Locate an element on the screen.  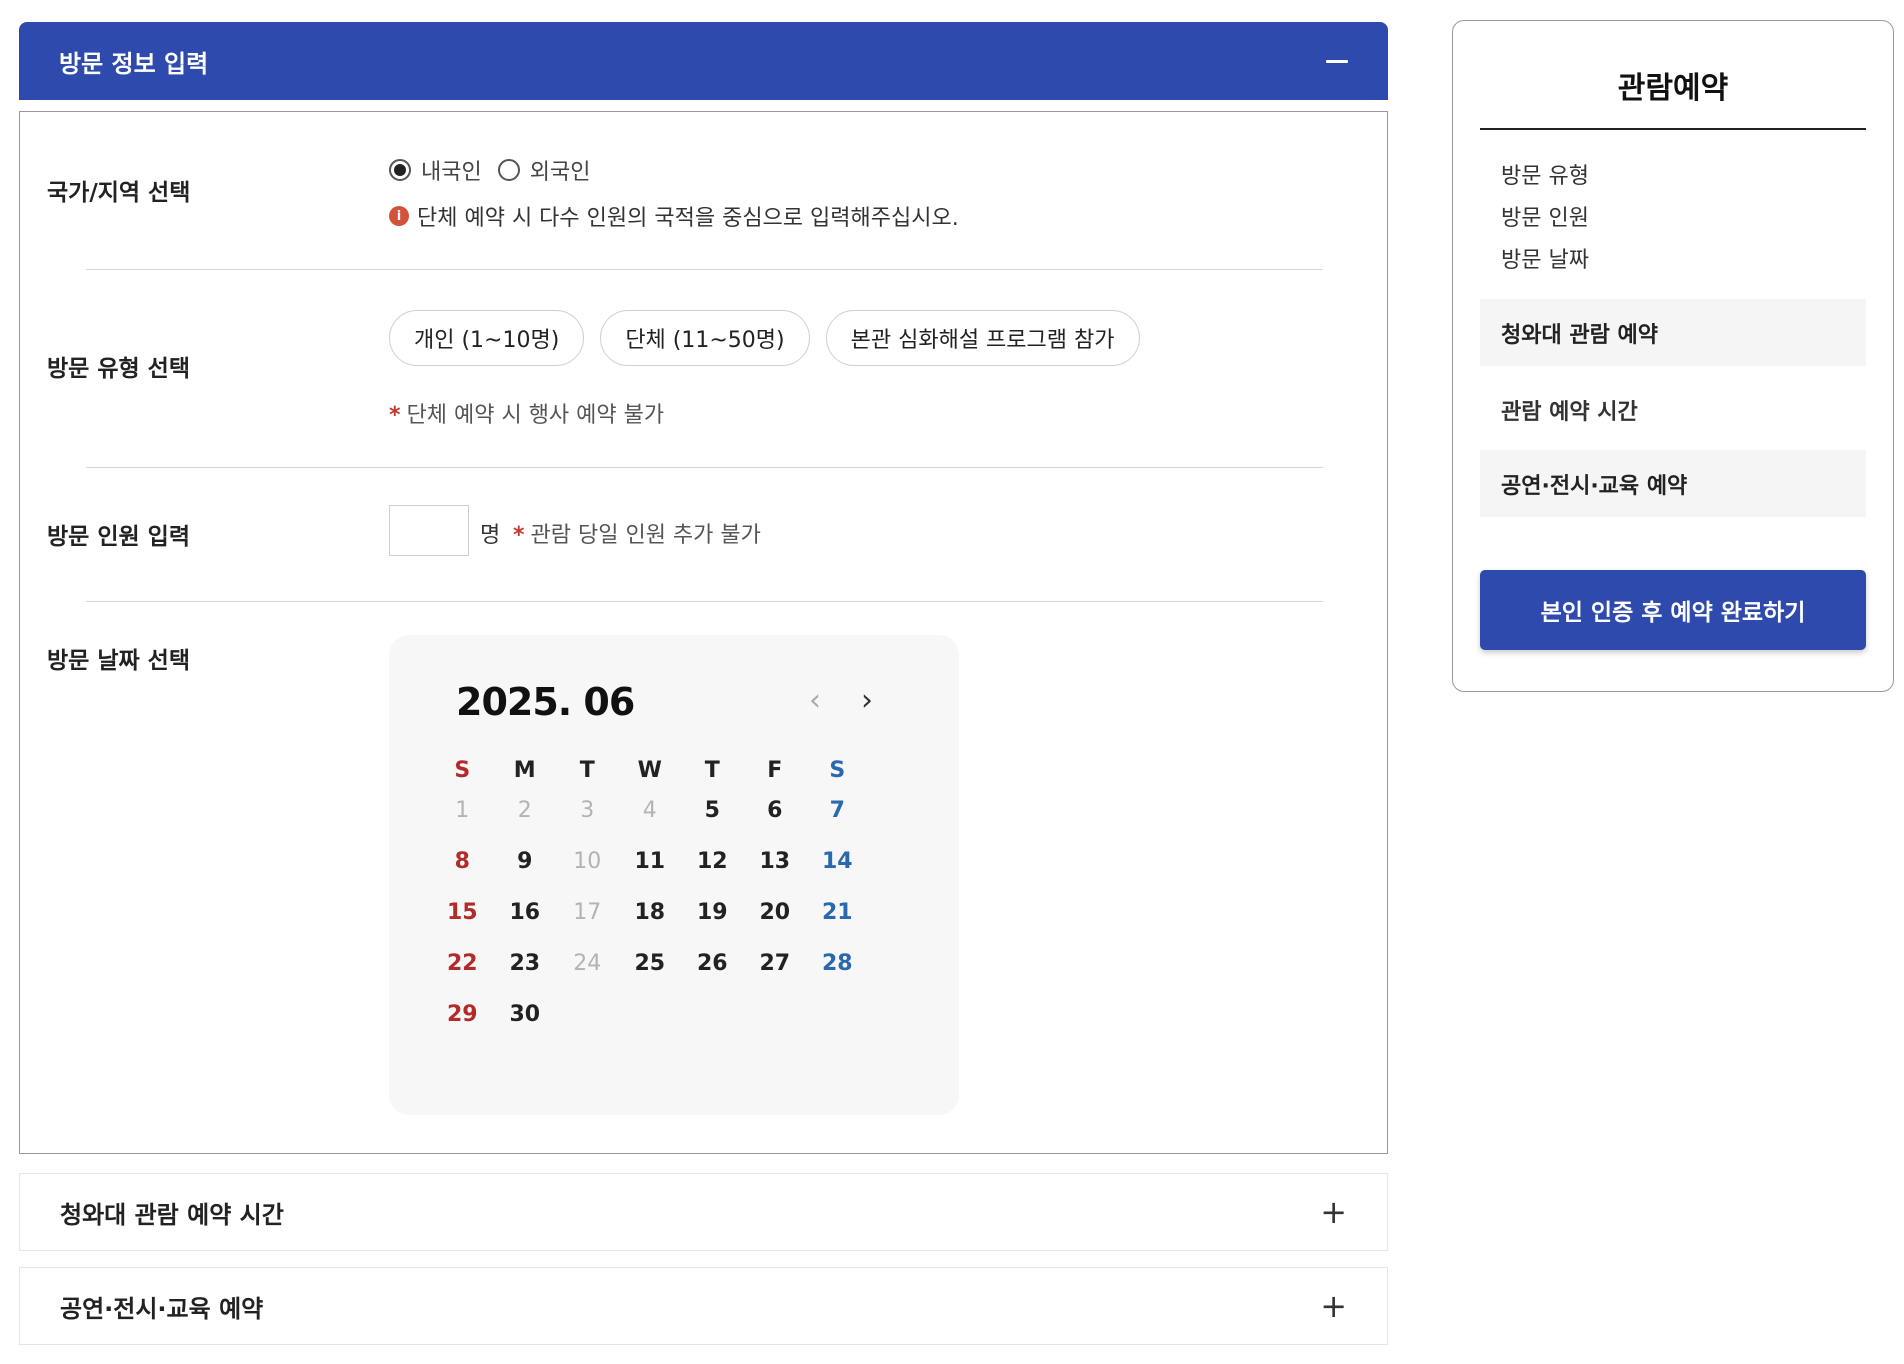
calendar-day: 18 is located at coordinates (650, 912).